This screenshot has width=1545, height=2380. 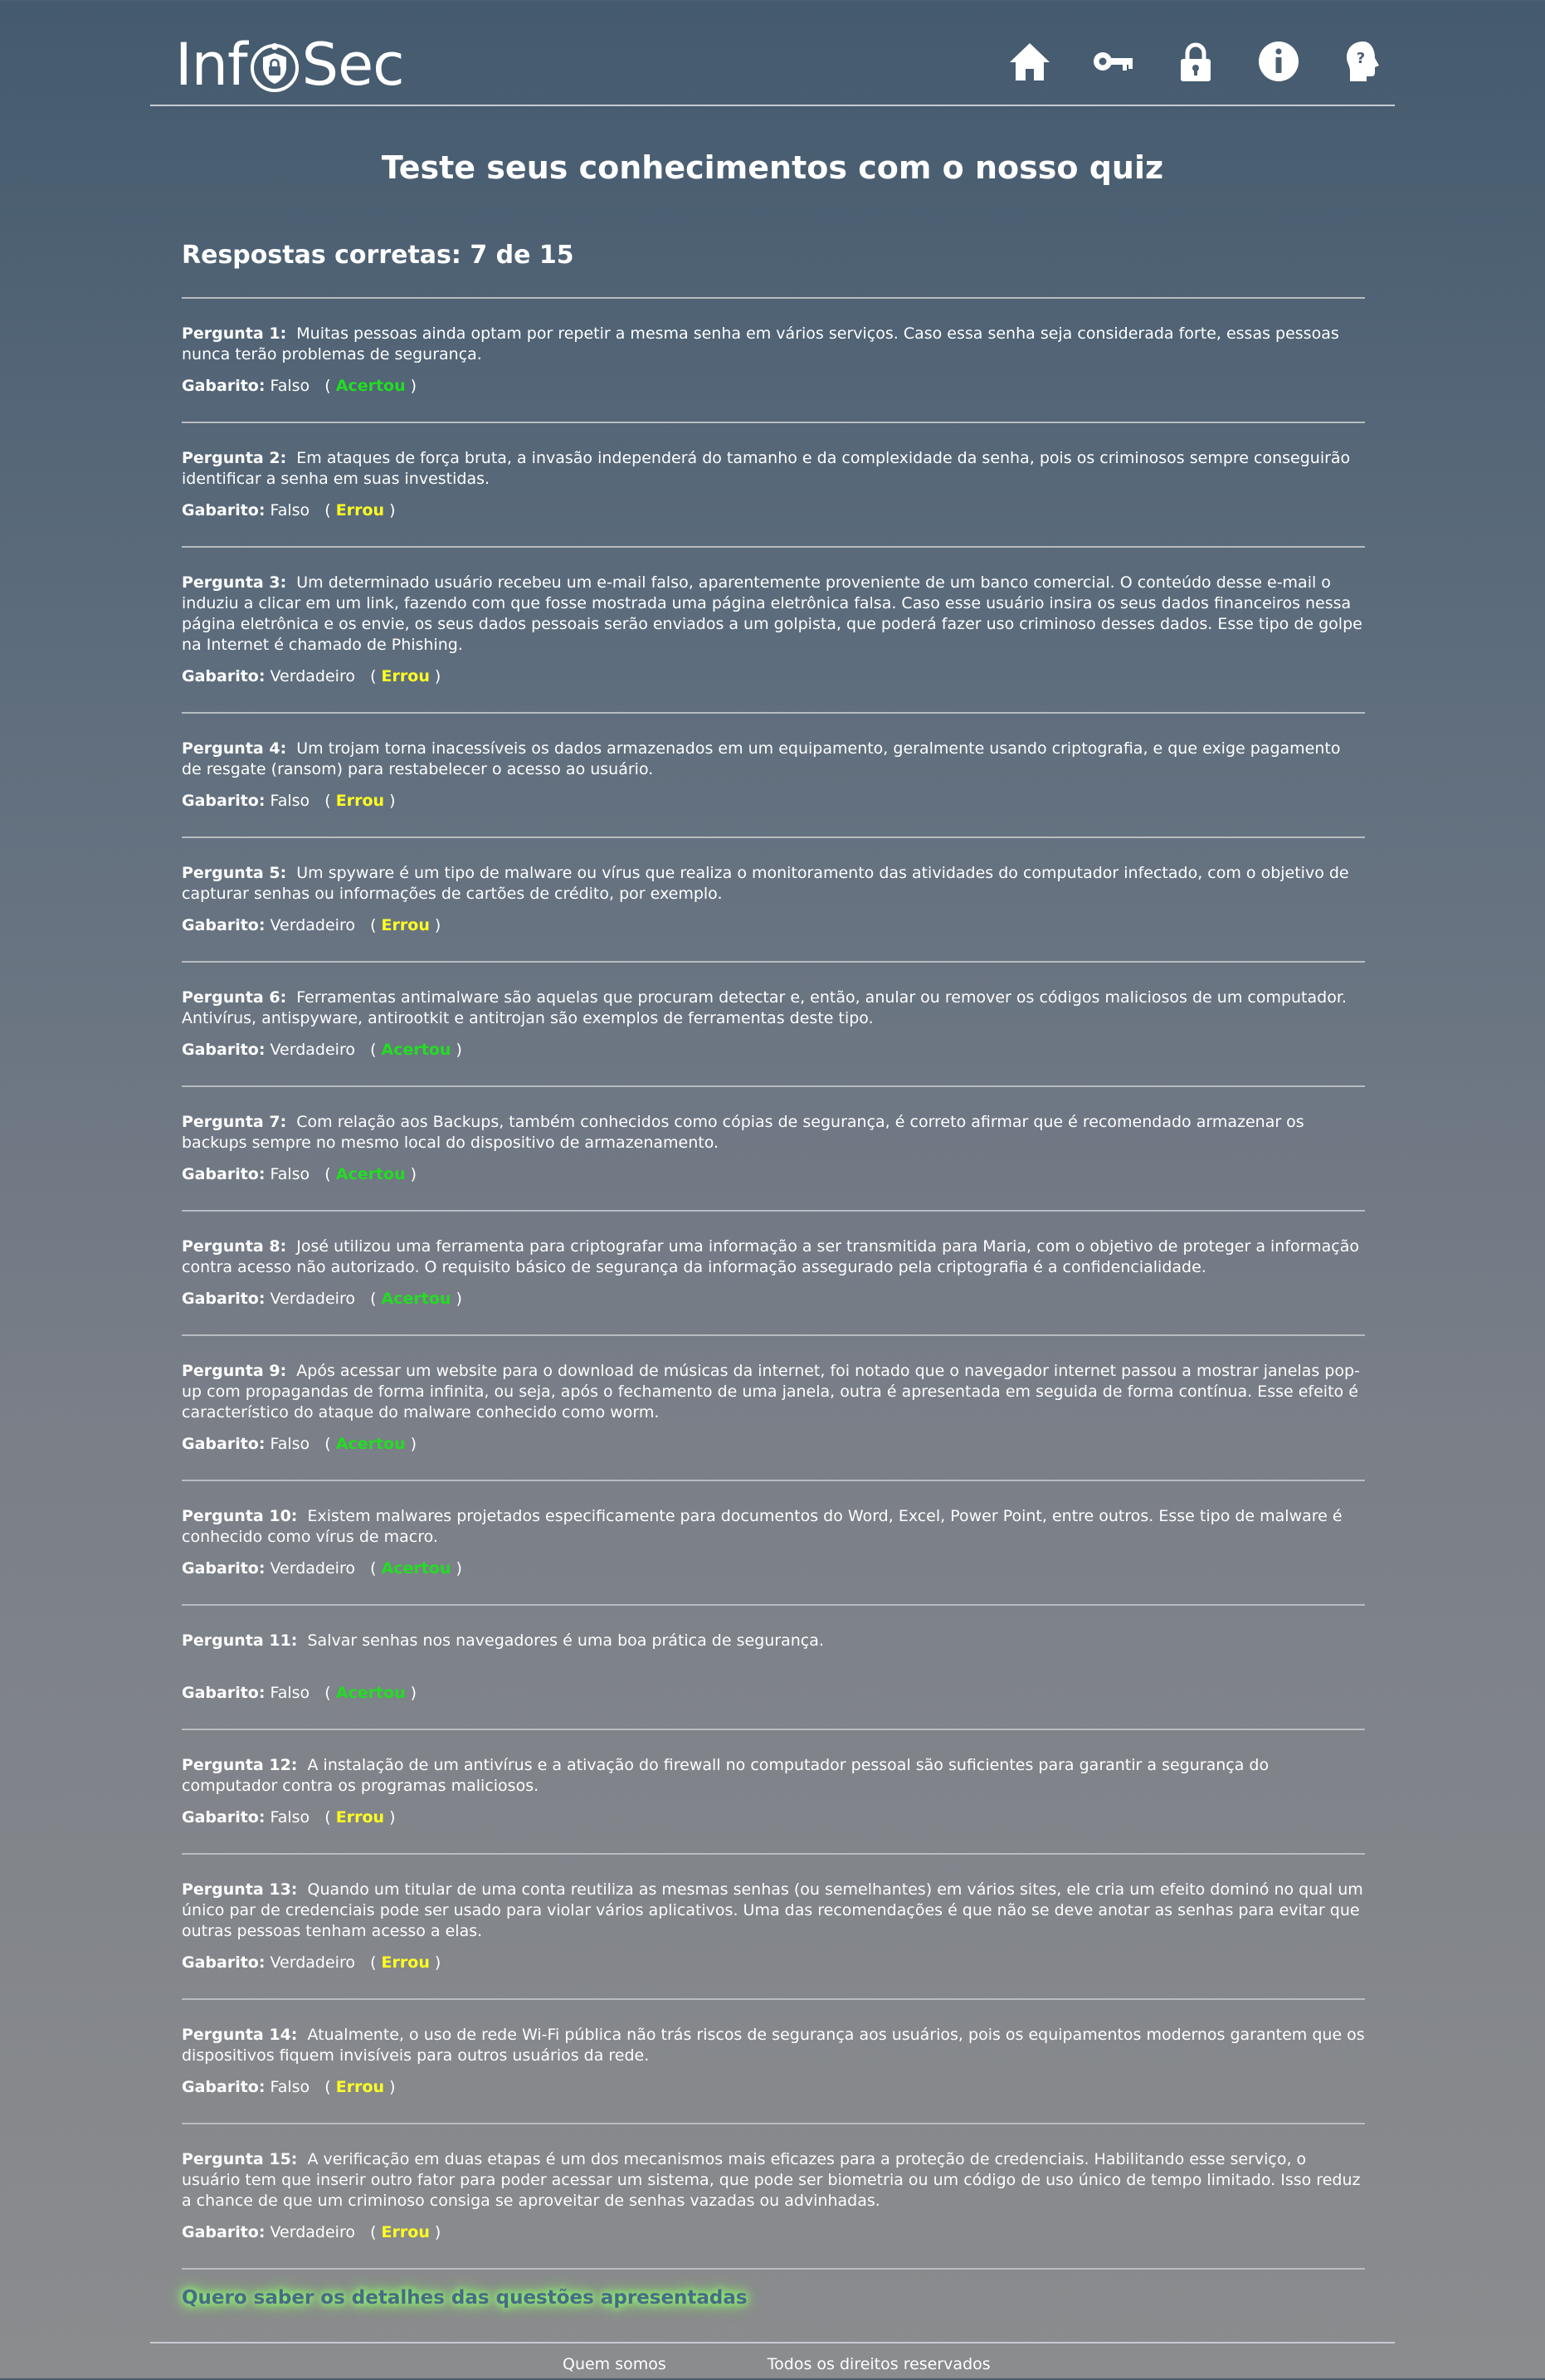 What do you see at coordinates (378, 255) in the screenshot?
I see `score-summary: Respostas corretas: 7 de 15` at bounding box center [378, 255].